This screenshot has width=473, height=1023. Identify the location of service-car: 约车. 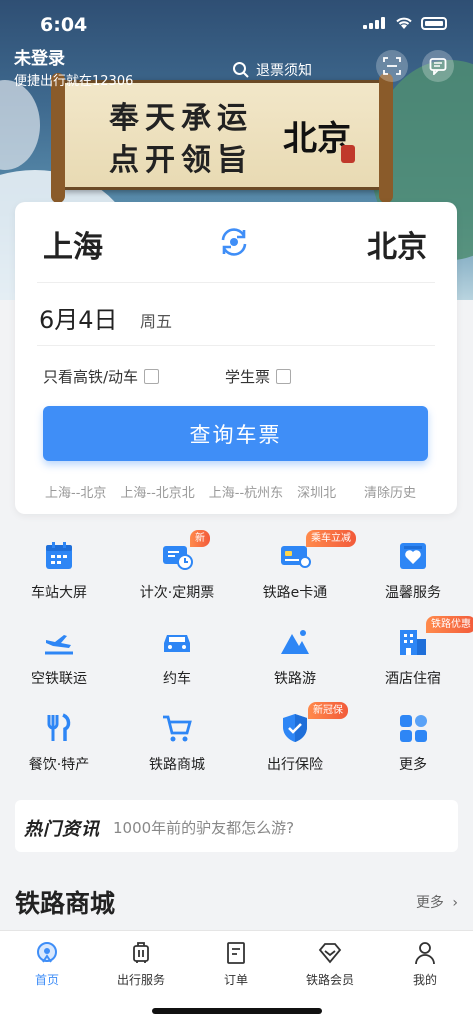
(177, 656).